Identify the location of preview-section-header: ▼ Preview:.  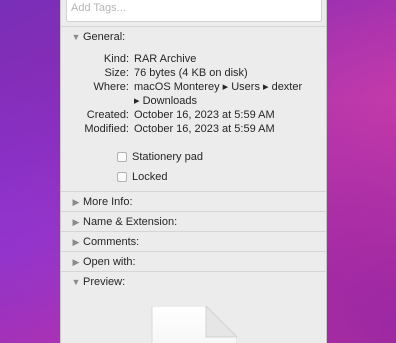
(193, 282).